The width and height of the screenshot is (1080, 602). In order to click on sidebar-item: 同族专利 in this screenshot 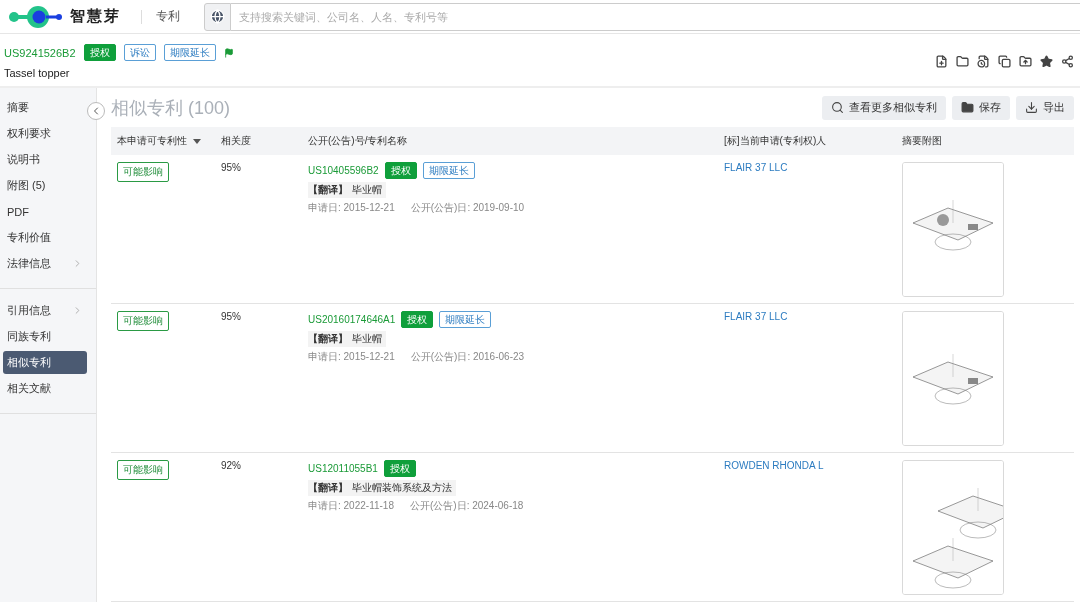, I will do `click(45, 336)`.